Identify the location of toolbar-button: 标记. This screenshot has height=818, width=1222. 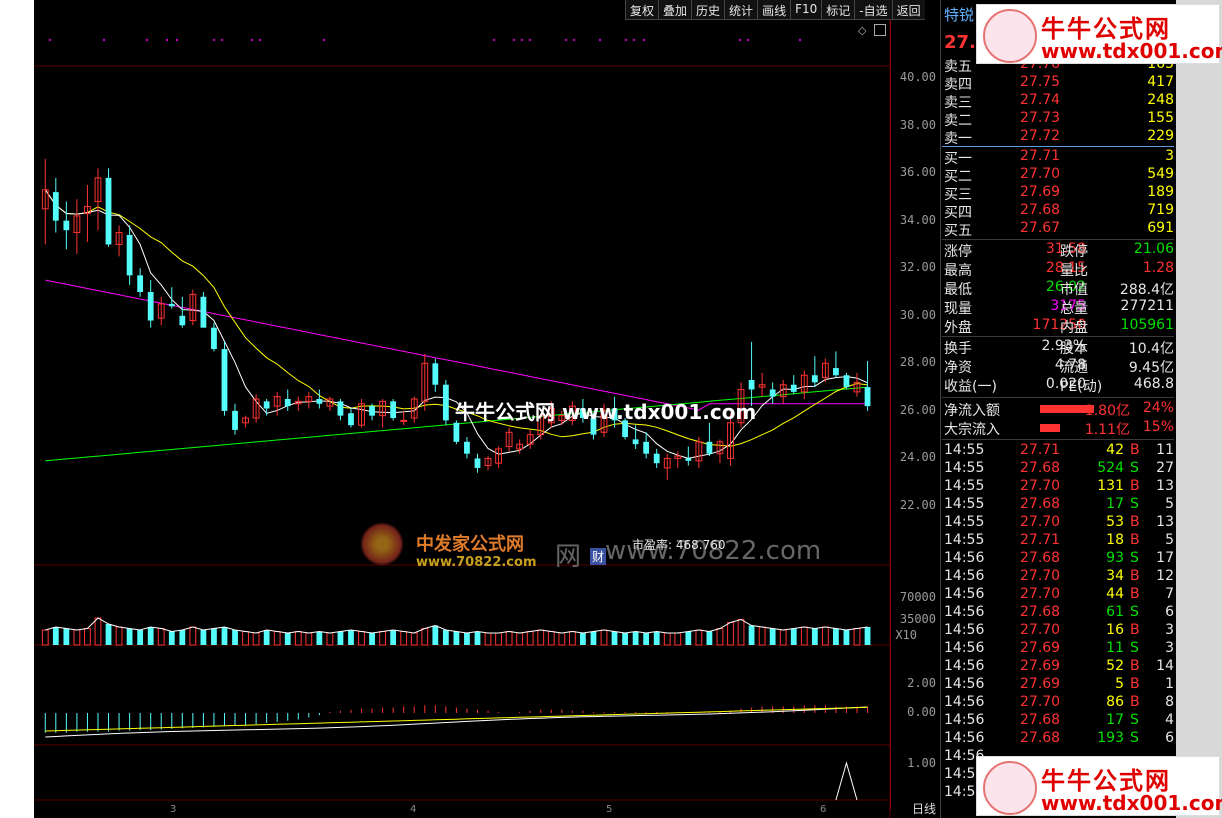
(838, 10).